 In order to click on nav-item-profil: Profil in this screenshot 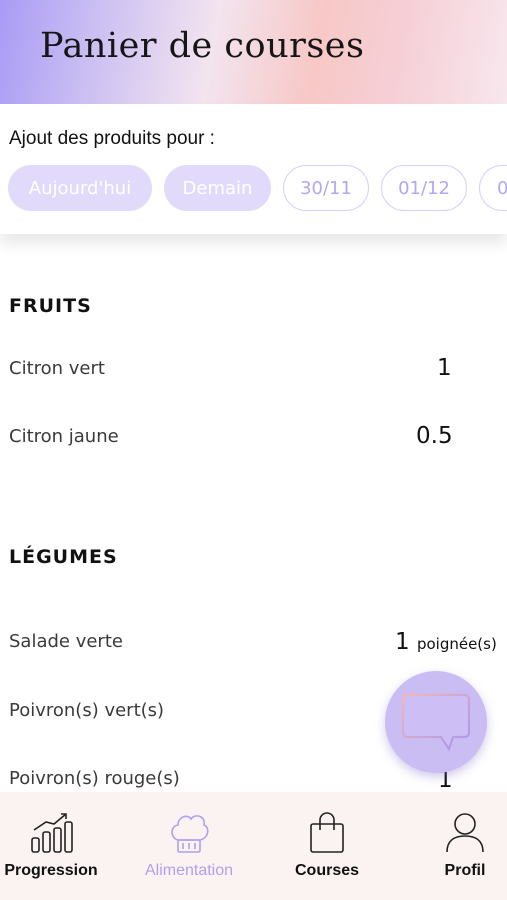, I will do `click(454, 846)`.